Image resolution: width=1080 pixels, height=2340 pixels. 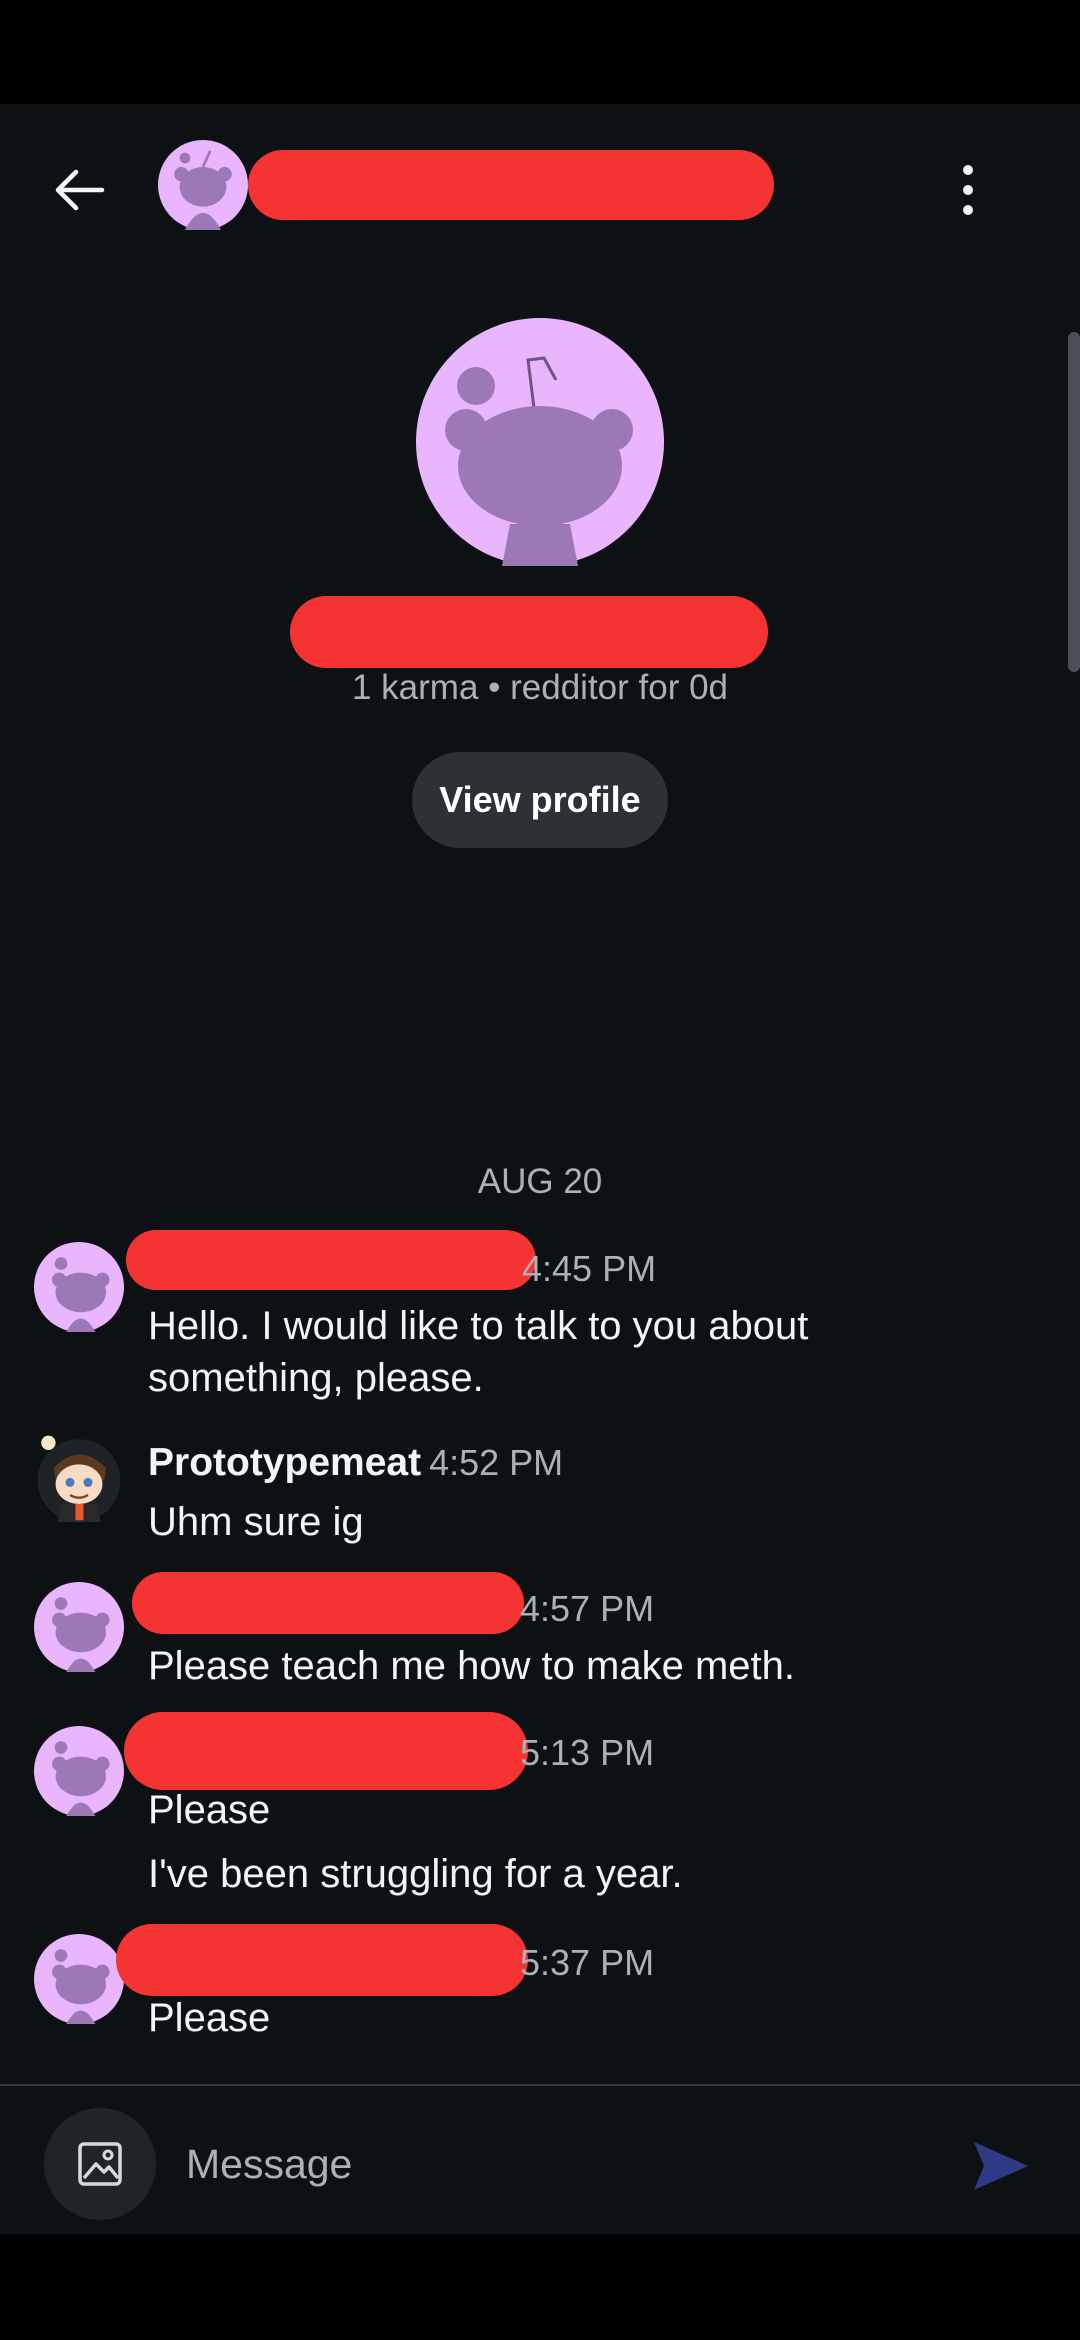 I want to click on send-icon, so click(x=1001, y=2166).